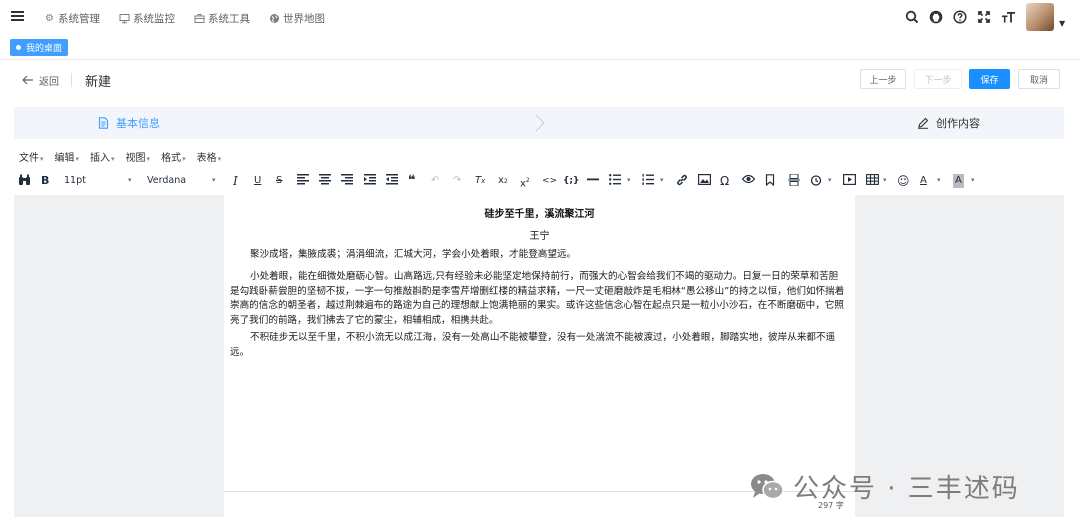 The height and width of the screenshot is (530, 1080). I want to click on search-icon, so click(912, 17).